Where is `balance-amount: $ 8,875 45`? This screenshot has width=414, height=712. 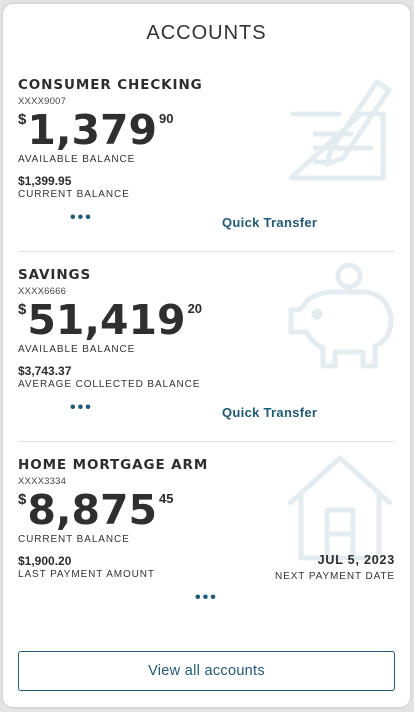 balance-amount: $ 8,875 45 is located at coordinates (206, 510).